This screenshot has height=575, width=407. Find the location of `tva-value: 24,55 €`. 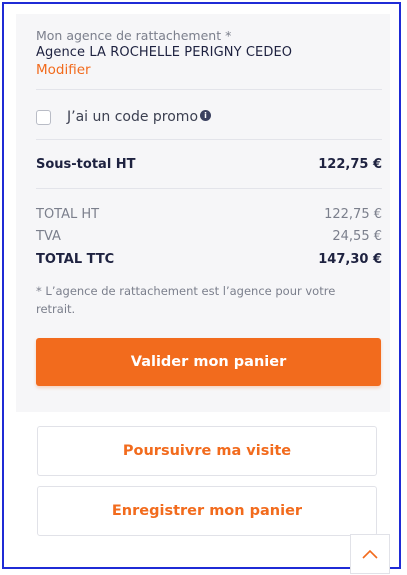

tva-value: 24,55 € is located at coordinates (357, 236).